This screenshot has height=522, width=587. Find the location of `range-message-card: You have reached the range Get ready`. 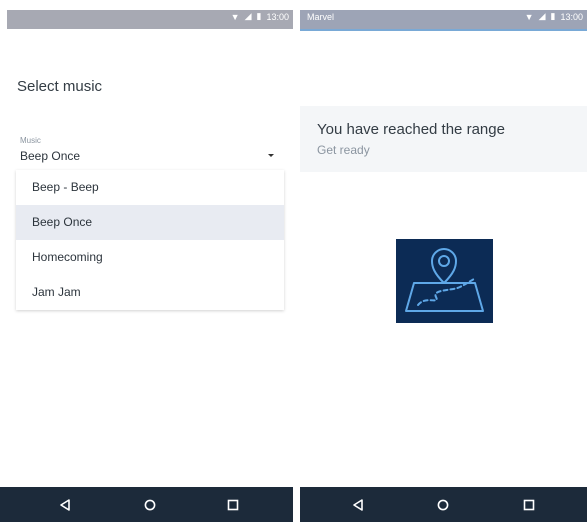

range-message-card: You have reached the range Get ready is located at coordinates (443, 139).